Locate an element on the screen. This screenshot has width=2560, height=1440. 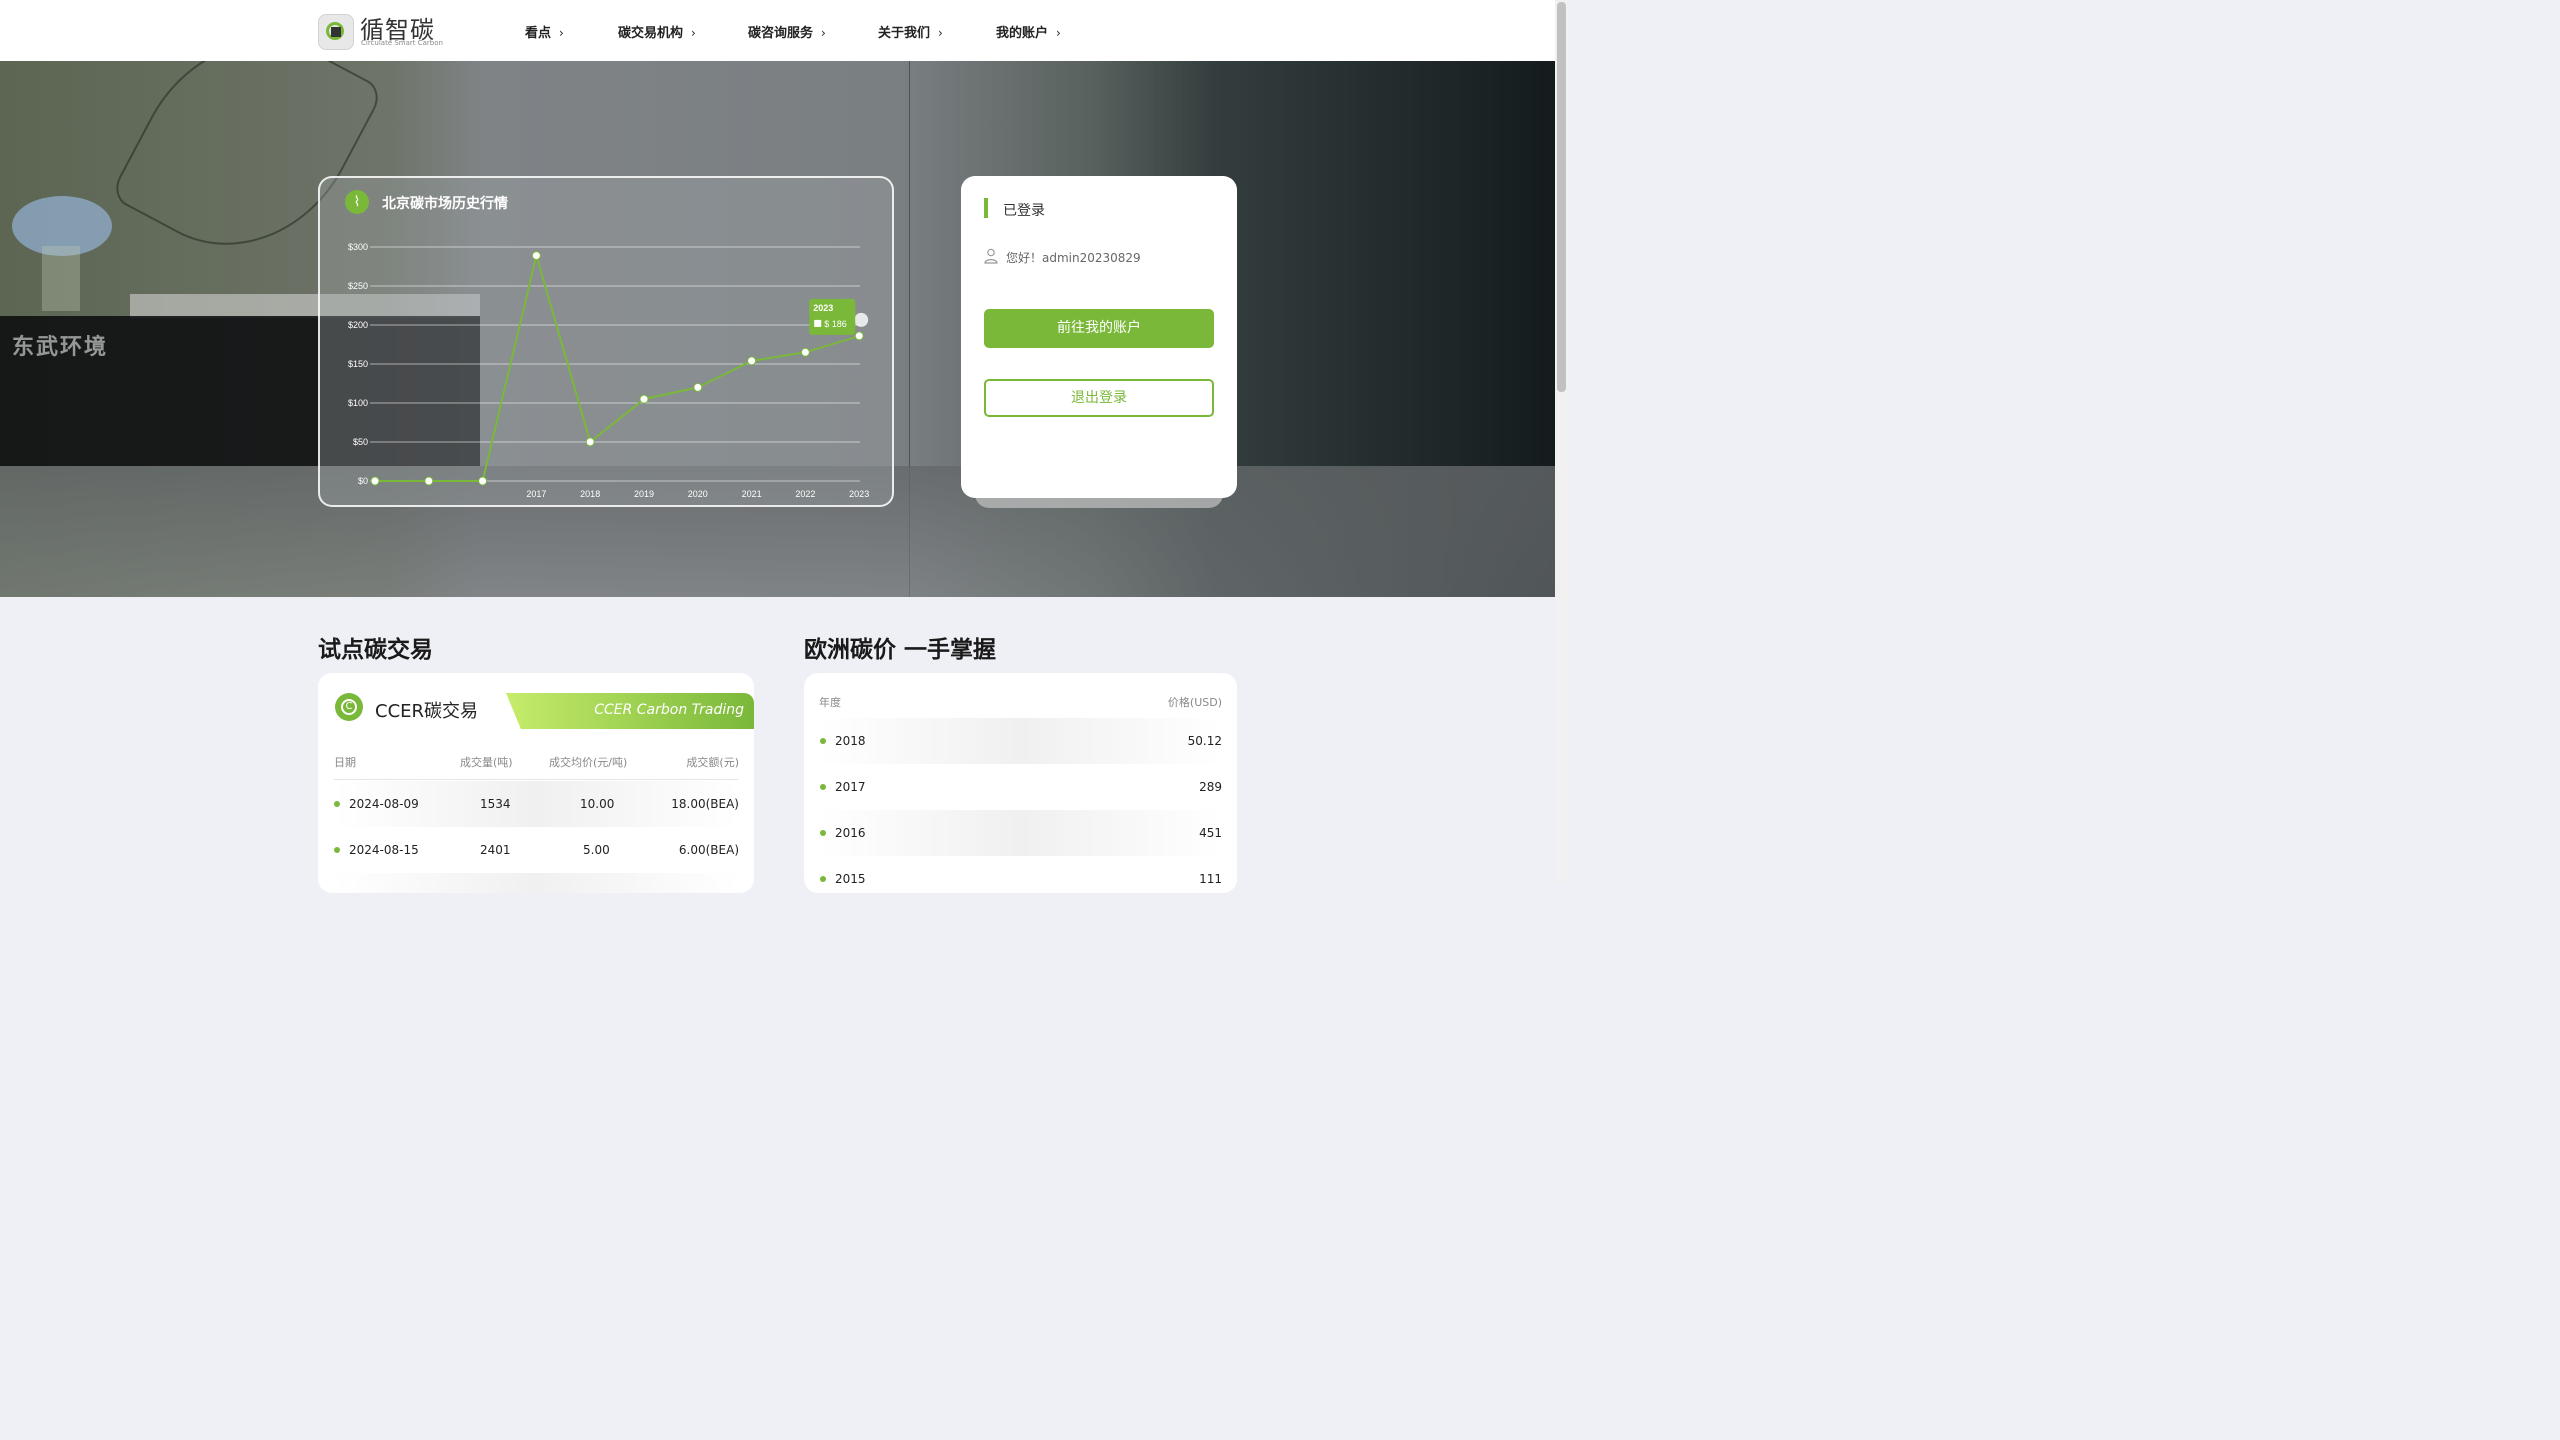
x-tick-label: 2021 is located at coordinates (752, 494).